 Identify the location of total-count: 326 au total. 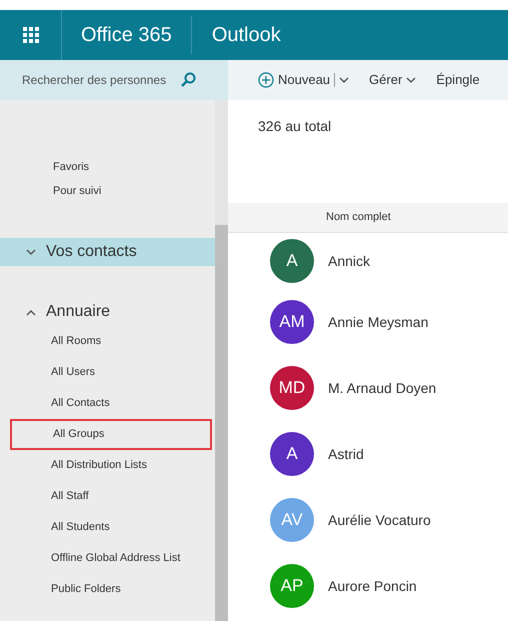
(295, 126).